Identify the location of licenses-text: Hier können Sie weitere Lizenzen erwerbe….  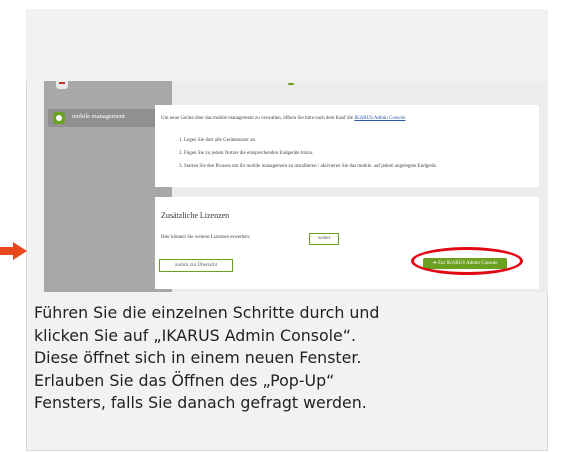
(206, 237).